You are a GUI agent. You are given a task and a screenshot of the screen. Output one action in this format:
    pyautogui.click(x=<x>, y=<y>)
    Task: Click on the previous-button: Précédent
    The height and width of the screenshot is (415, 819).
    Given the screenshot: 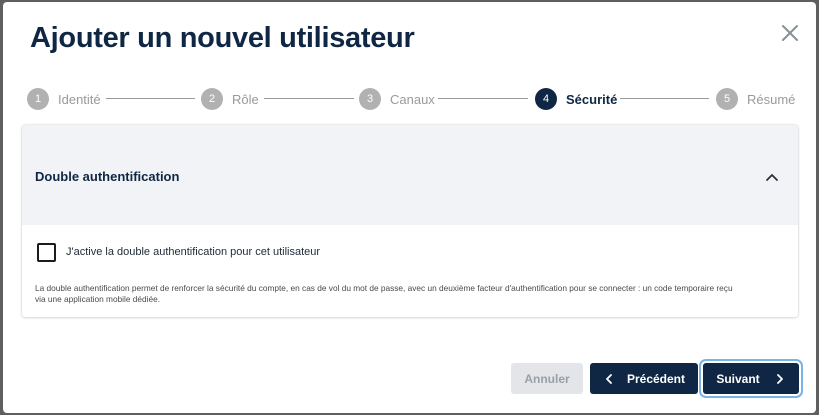 What is the action you would take?
    pyautogui.click(x=644, y=378)
    